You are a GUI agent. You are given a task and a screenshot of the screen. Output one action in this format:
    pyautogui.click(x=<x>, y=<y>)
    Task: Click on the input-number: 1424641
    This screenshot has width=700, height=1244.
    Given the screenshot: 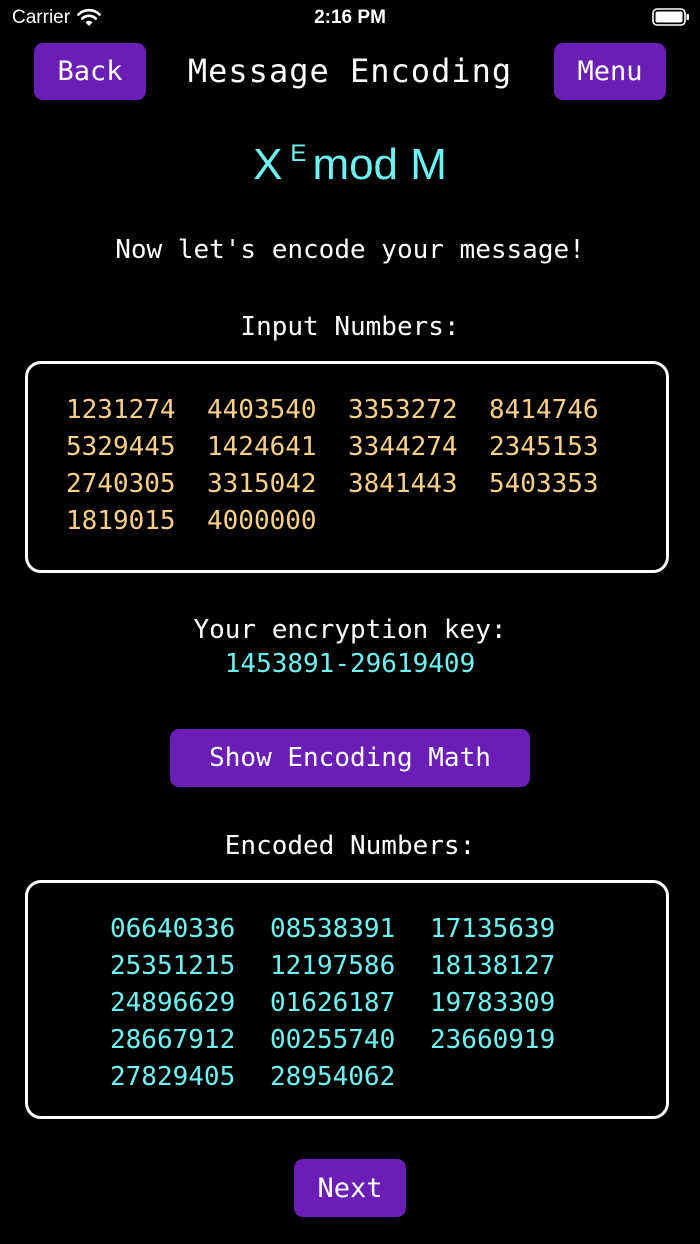 What is the action you would take?
    pyautogui.click(x=262, y=447)
    